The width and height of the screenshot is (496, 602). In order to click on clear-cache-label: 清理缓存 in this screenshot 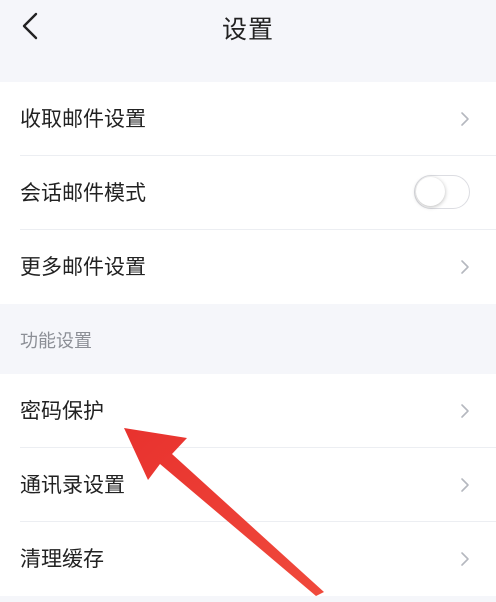, I will do `click(62, 559)`.